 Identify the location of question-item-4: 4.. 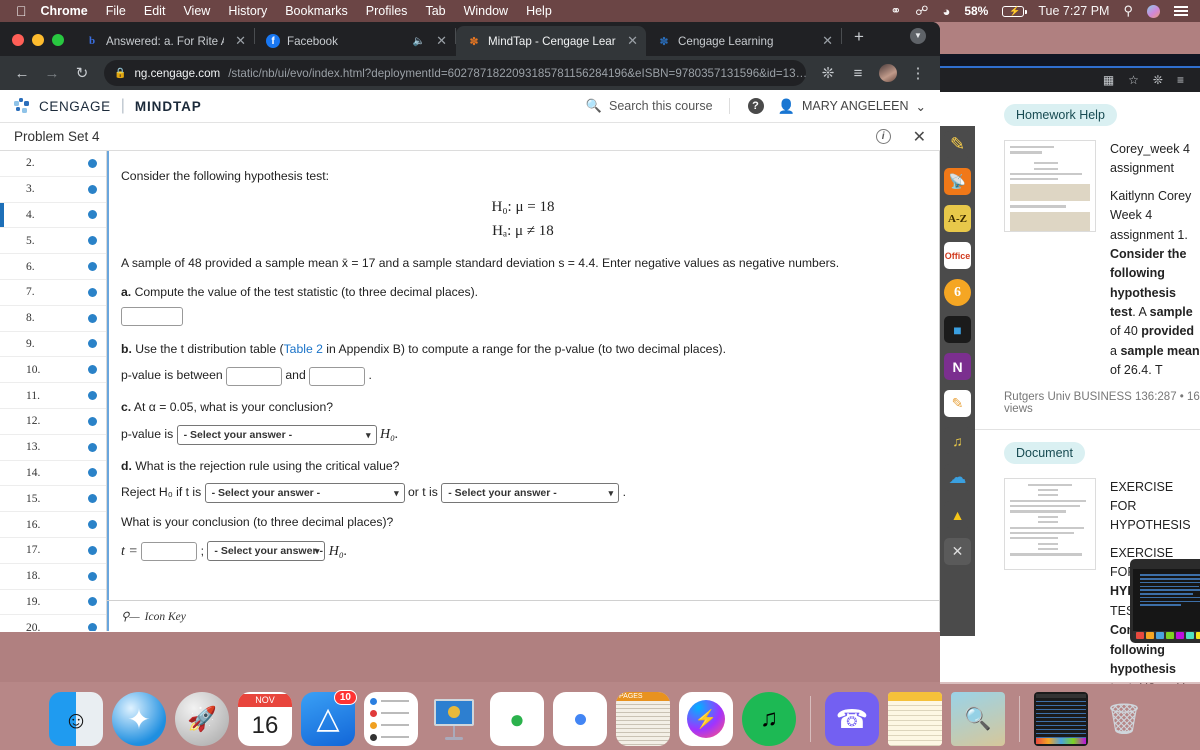
(53, 215).